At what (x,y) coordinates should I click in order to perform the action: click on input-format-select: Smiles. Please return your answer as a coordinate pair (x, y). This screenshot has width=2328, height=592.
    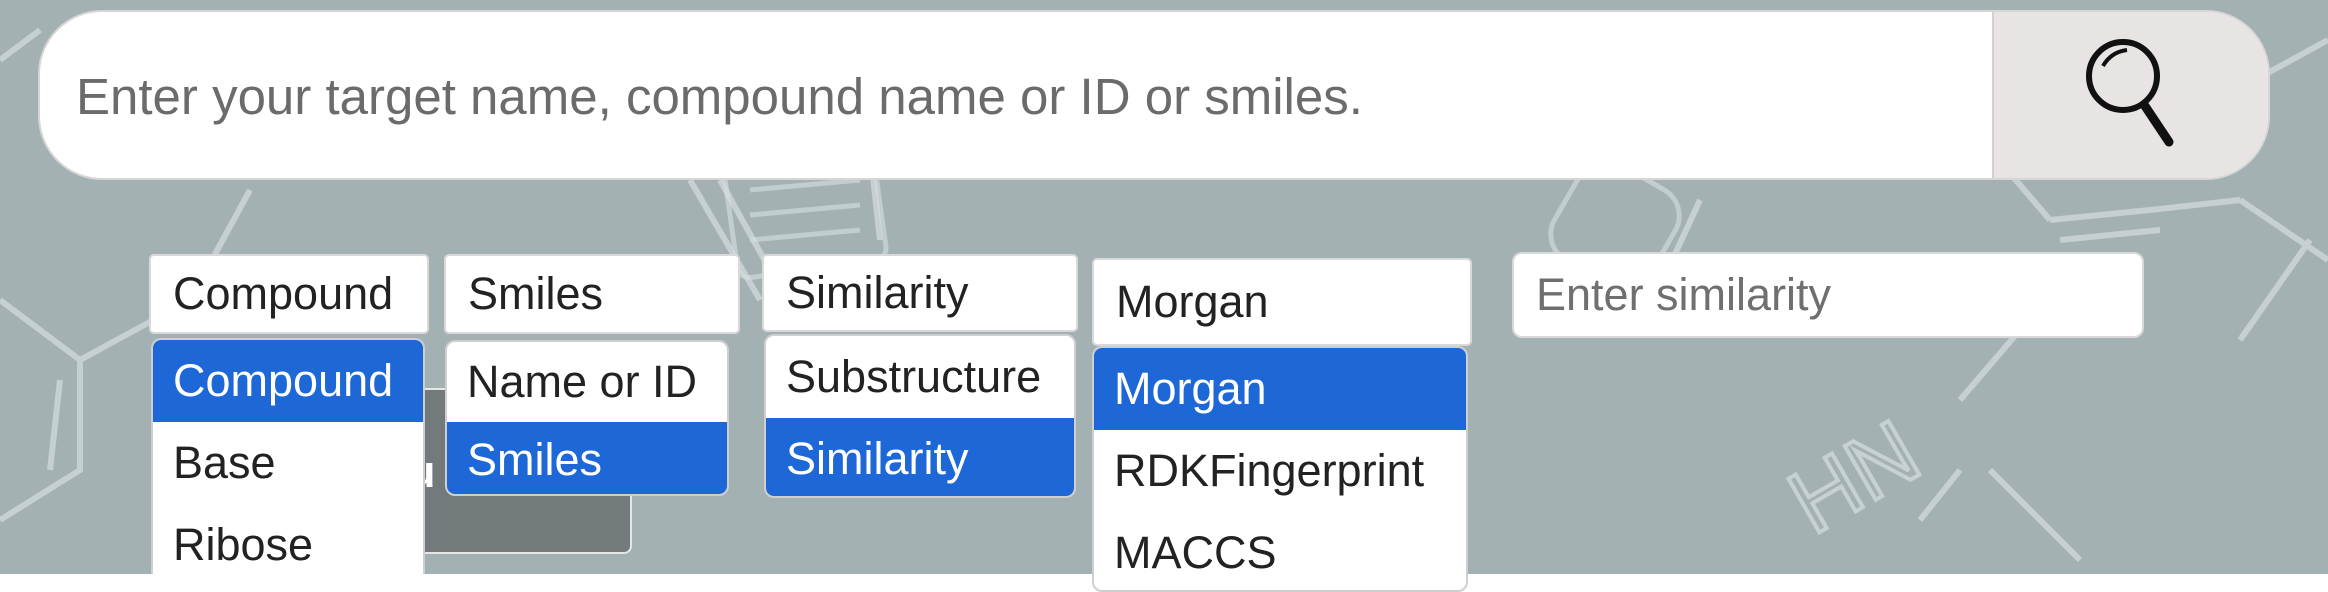
    Looking at the image, I should click on (592, 294).